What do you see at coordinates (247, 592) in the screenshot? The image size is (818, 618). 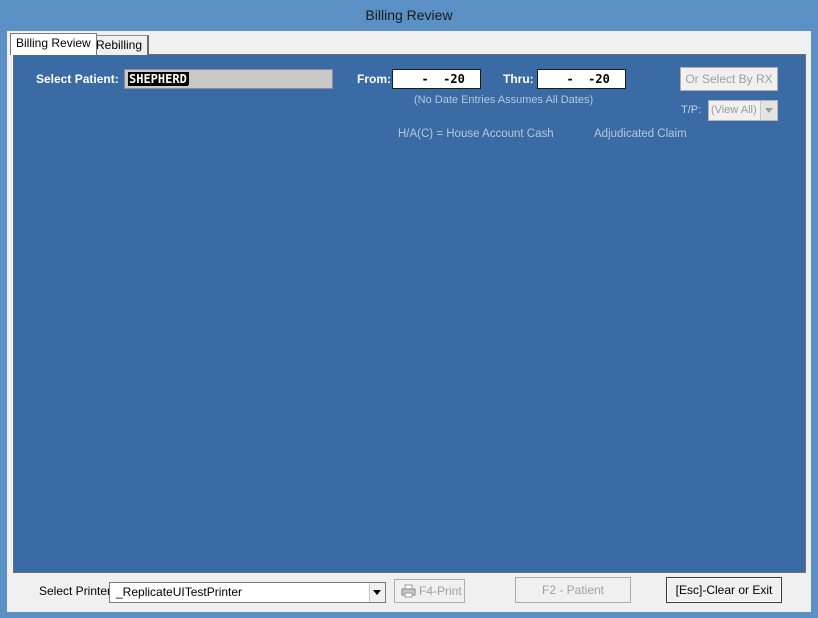 I see `printer-select: _ReplicateUITestPrinter` at bounding box center [247, 592].